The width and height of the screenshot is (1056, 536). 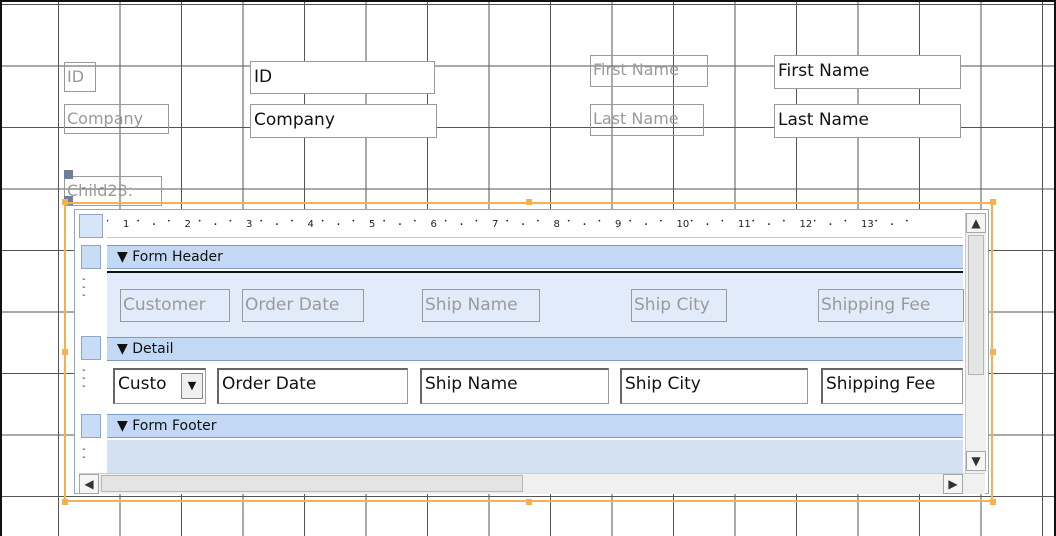 I want to click on last-name-label: Last Name, so click(x=647, y=120).